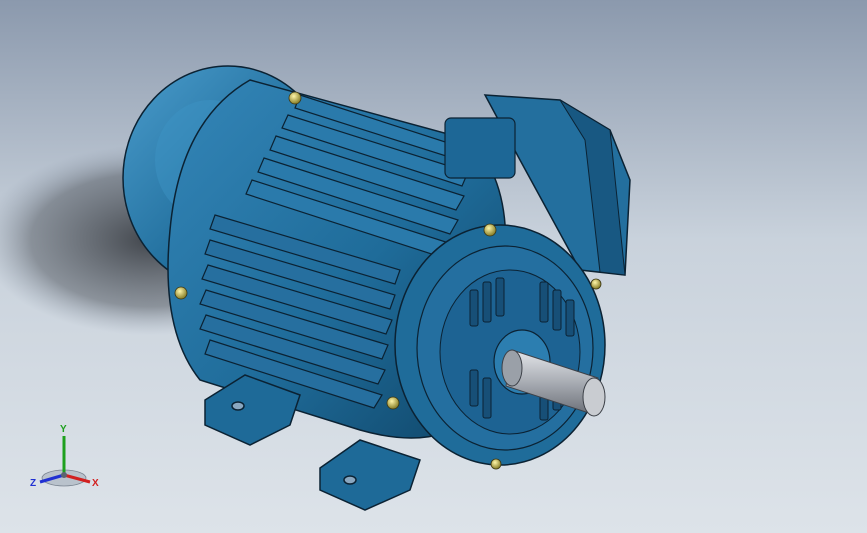 The width and height of the screenshot is (867, 533). Describe the element at coordinates (63, 429) in the screenshot. I see `triad-y-label: Y` at that location.